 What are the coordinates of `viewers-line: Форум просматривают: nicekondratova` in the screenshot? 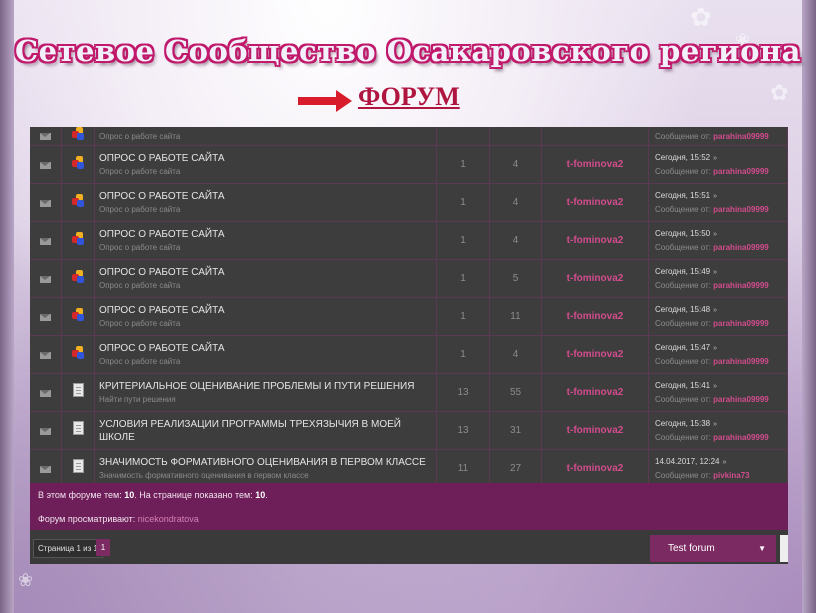 It's located at (118, 519).